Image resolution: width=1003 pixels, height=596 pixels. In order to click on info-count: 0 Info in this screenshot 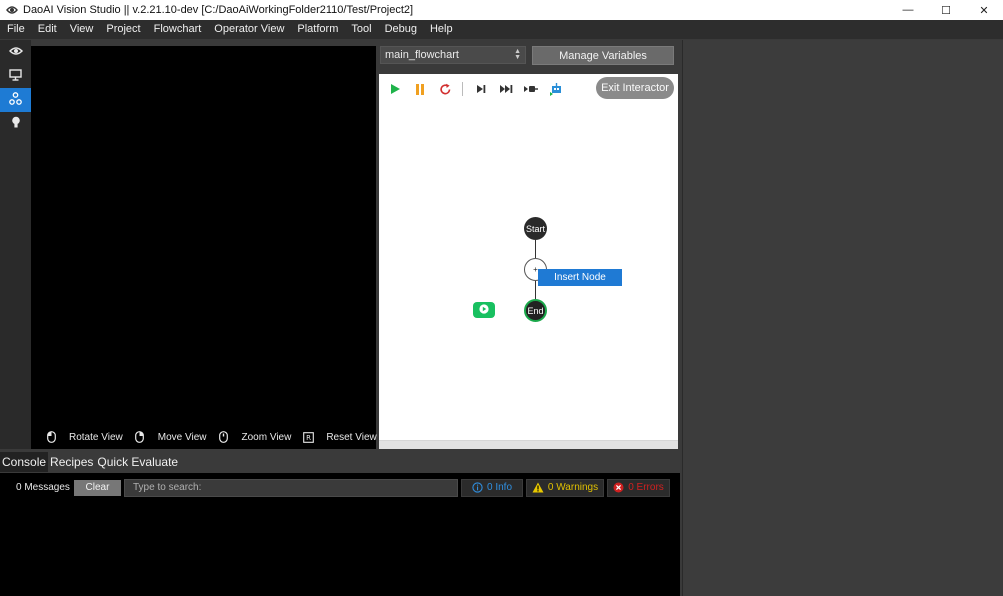, I will do `click(499, 487)`.